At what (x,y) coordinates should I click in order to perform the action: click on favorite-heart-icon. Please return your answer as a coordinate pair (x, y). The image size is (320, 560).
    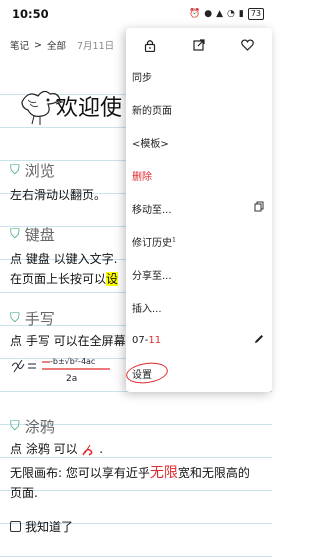
    Looking at the image, I should click on (248, 45).